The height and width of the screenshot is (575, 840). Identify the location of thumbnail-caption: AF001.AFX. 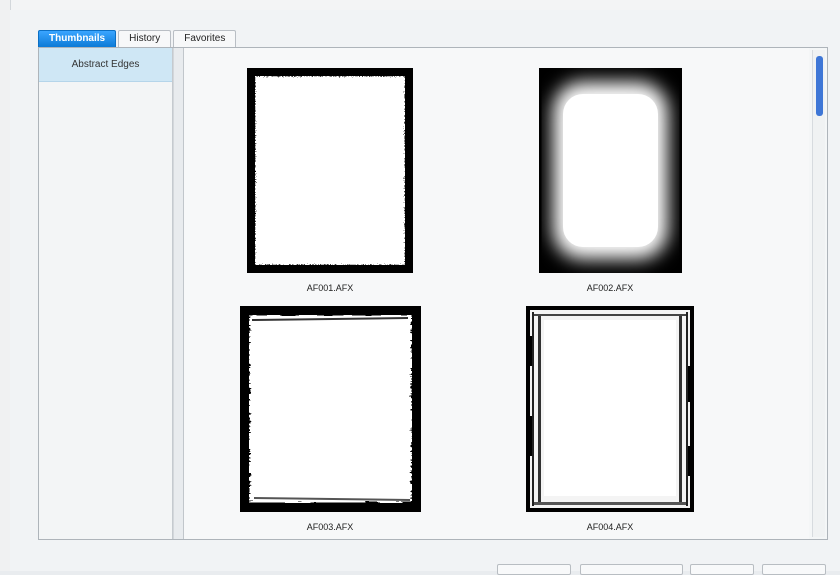
(330, 288).